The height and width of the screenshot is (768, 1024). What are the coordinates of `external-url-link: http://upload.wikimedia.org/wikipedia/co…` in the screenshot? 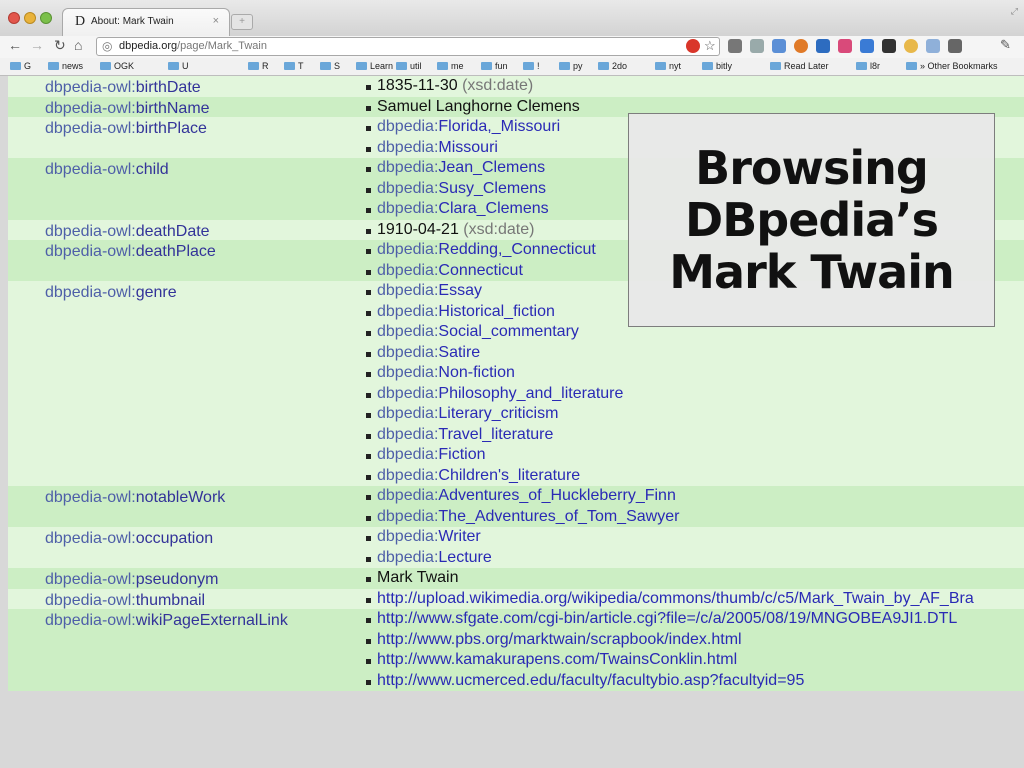 It's located at (675, 598).